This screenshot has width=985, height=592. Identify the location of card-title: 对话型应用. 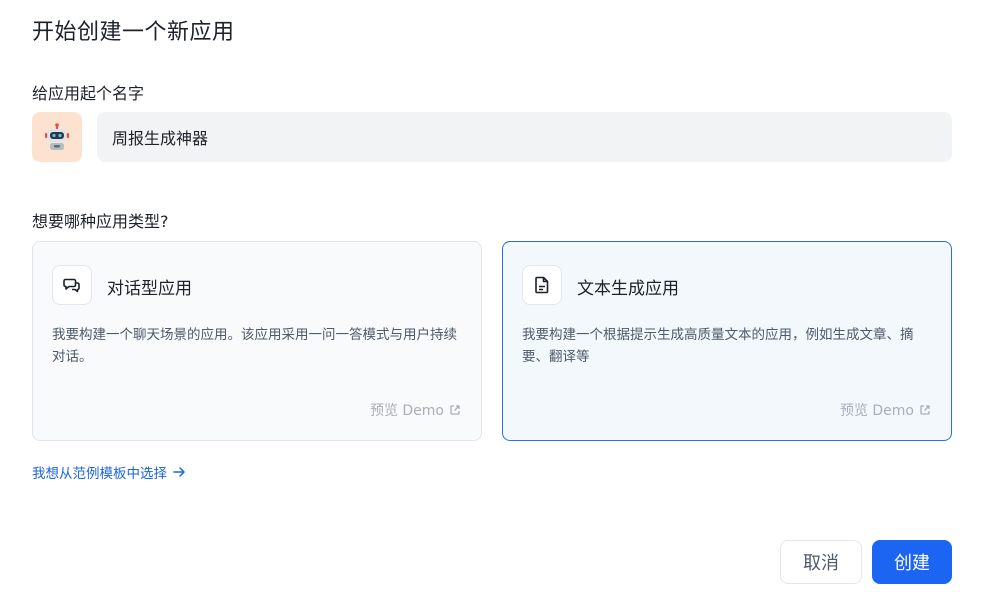
(149, 289).